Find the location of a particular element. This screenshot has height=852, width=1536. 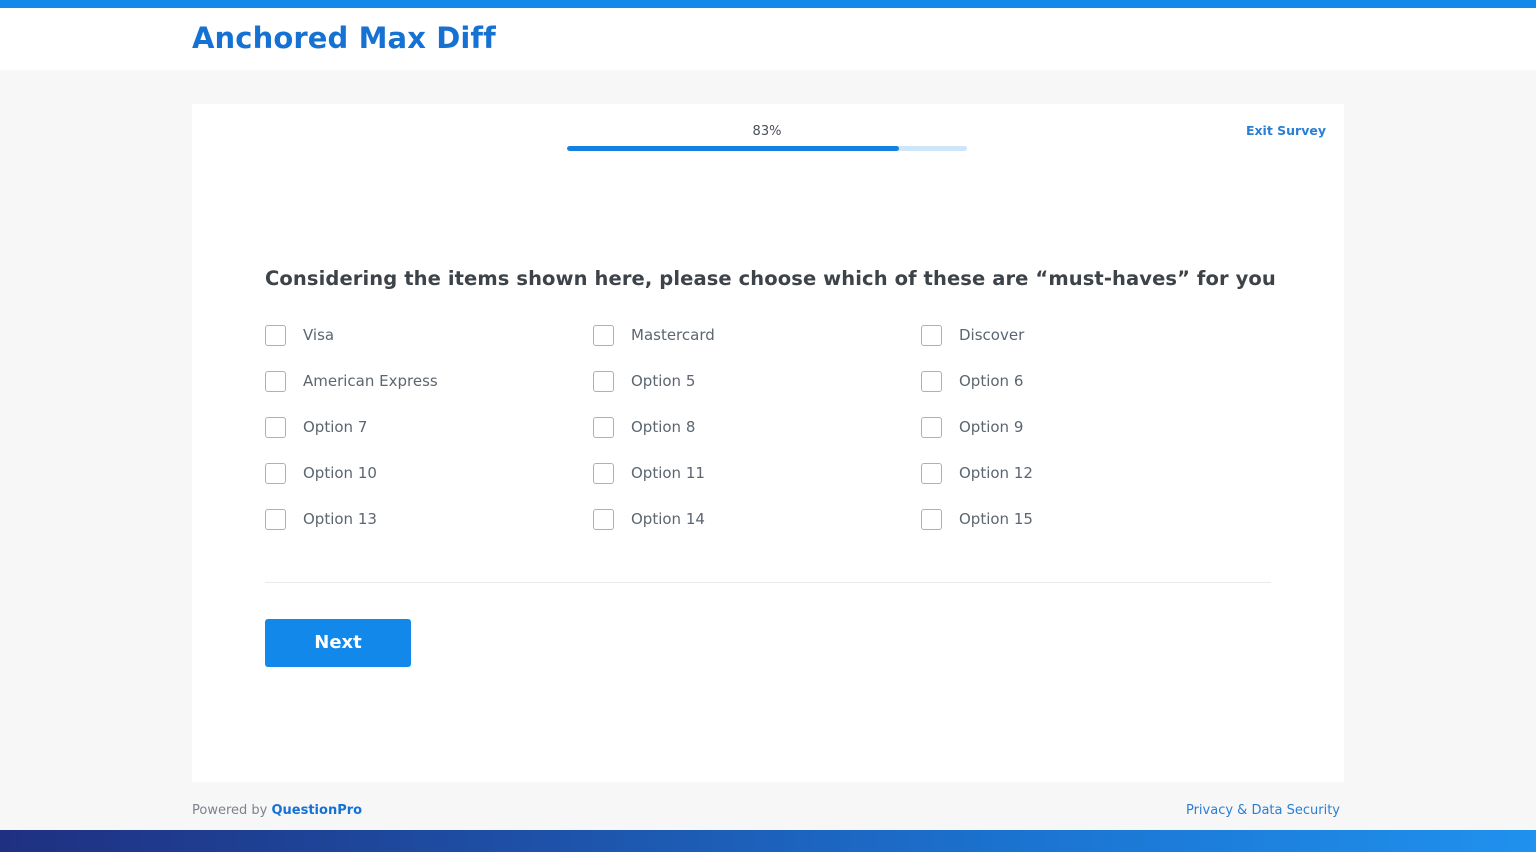

option-label: Option 9 is located at coordinates (991, 427).